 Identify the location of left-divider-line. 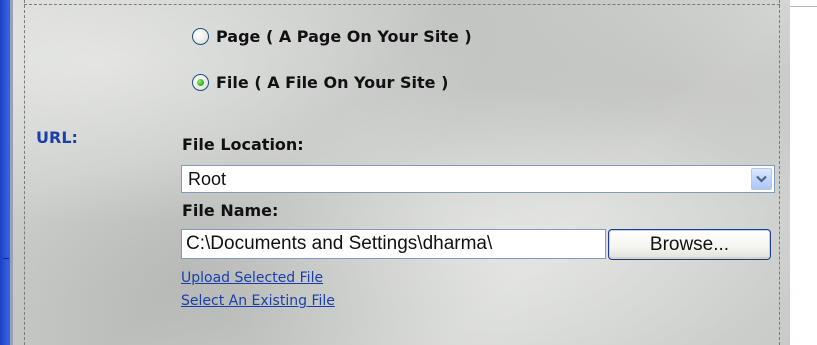
(24, 172).